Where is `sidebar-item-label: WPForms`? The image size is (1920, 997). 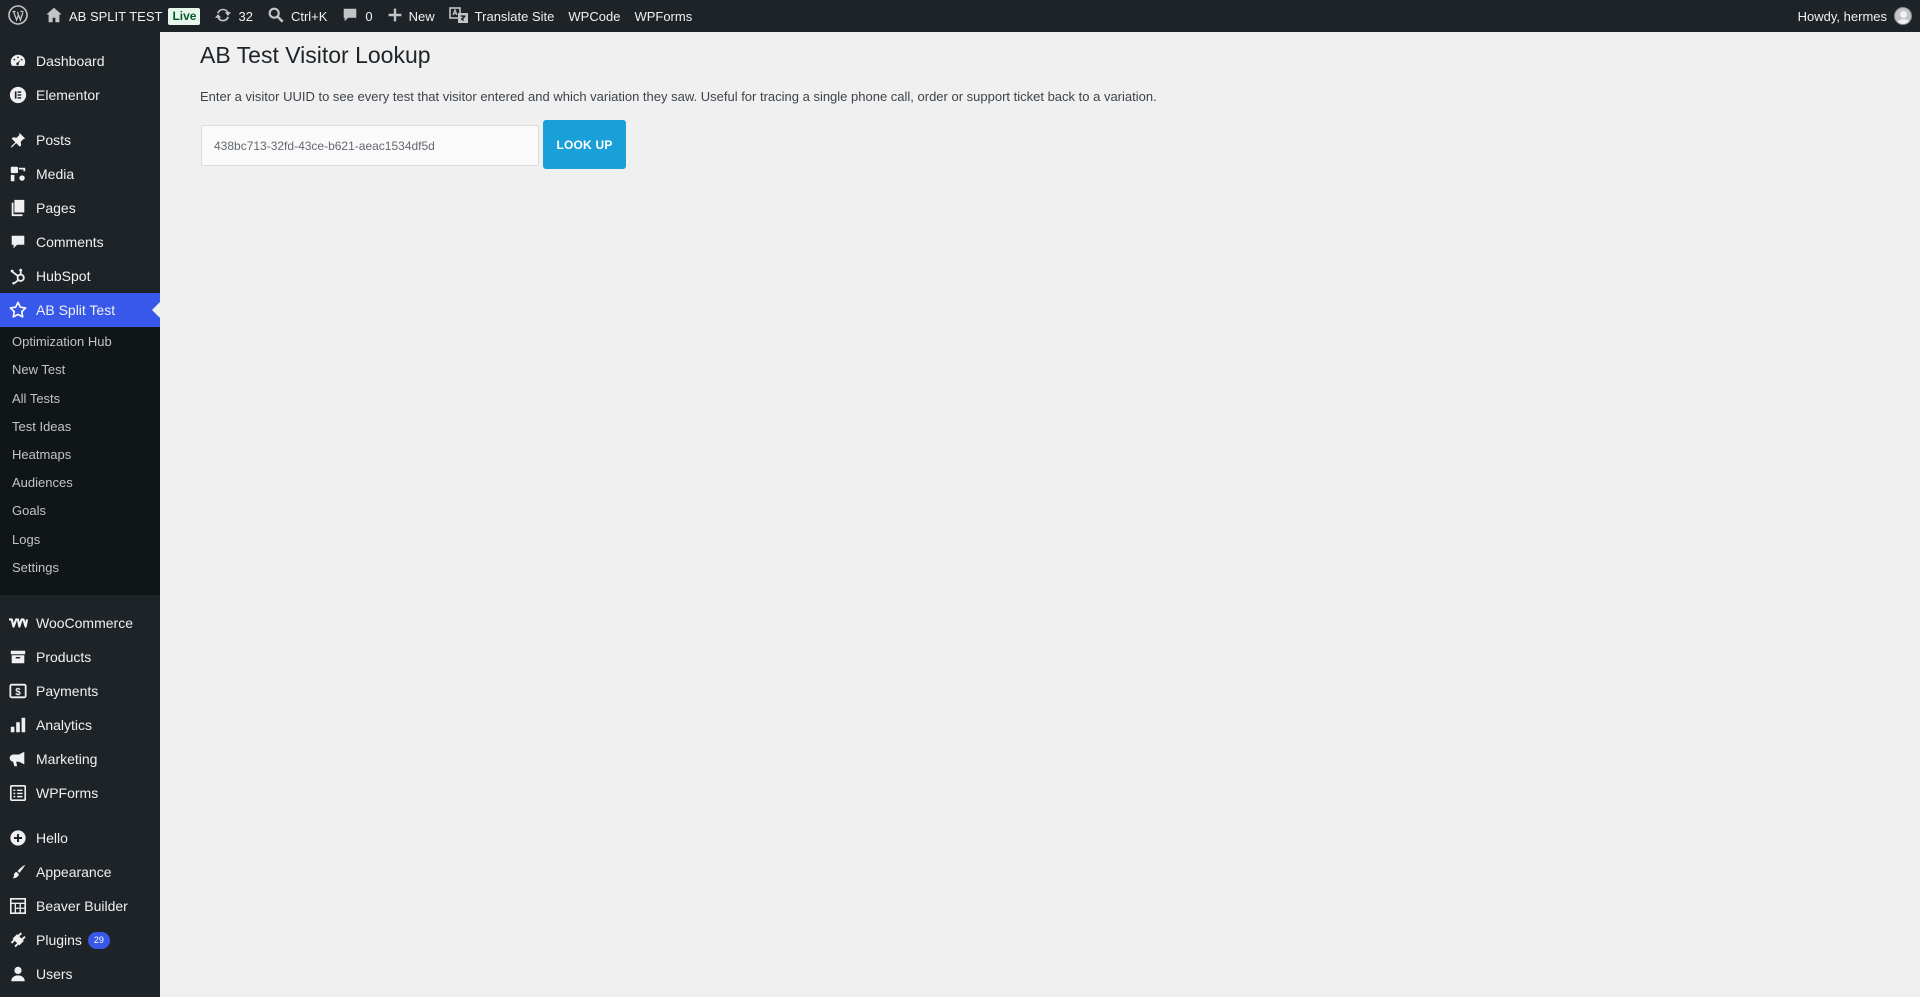
sidebar-item-label: WPForms is located at coordinates (67, 793).